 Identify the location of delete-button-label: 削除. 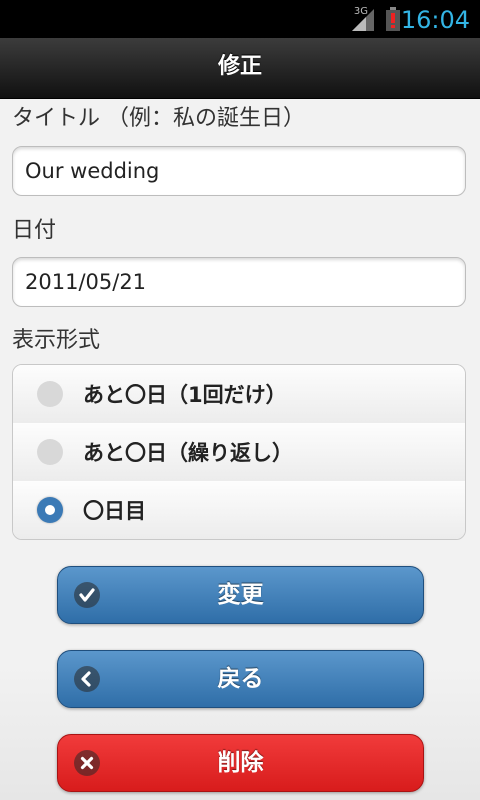
(240, 763).